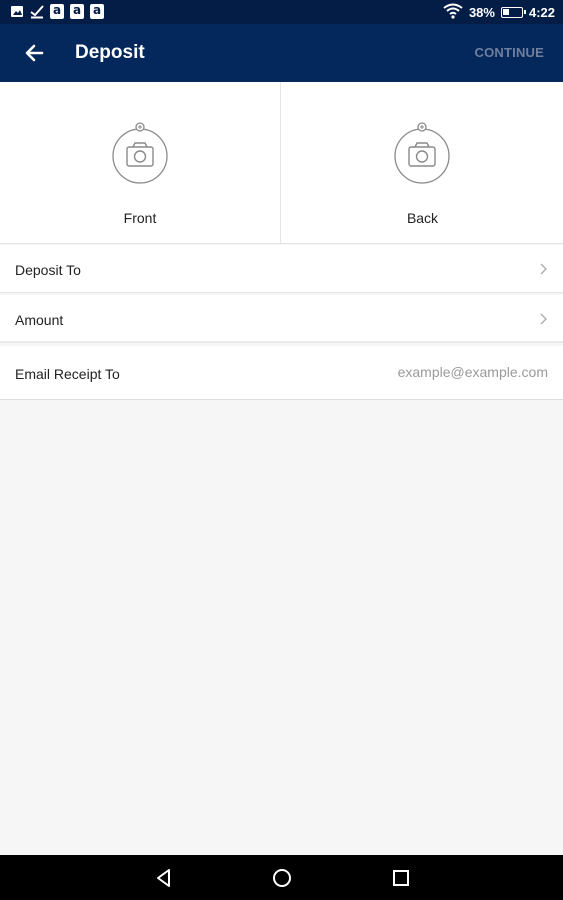 The height and width of the screenshot is (900, 563). What do you see at coordinates (281, 373) in the screenshot?
I see `email-receipt-row: Email Receipt To` at bounding box center [281, 373].